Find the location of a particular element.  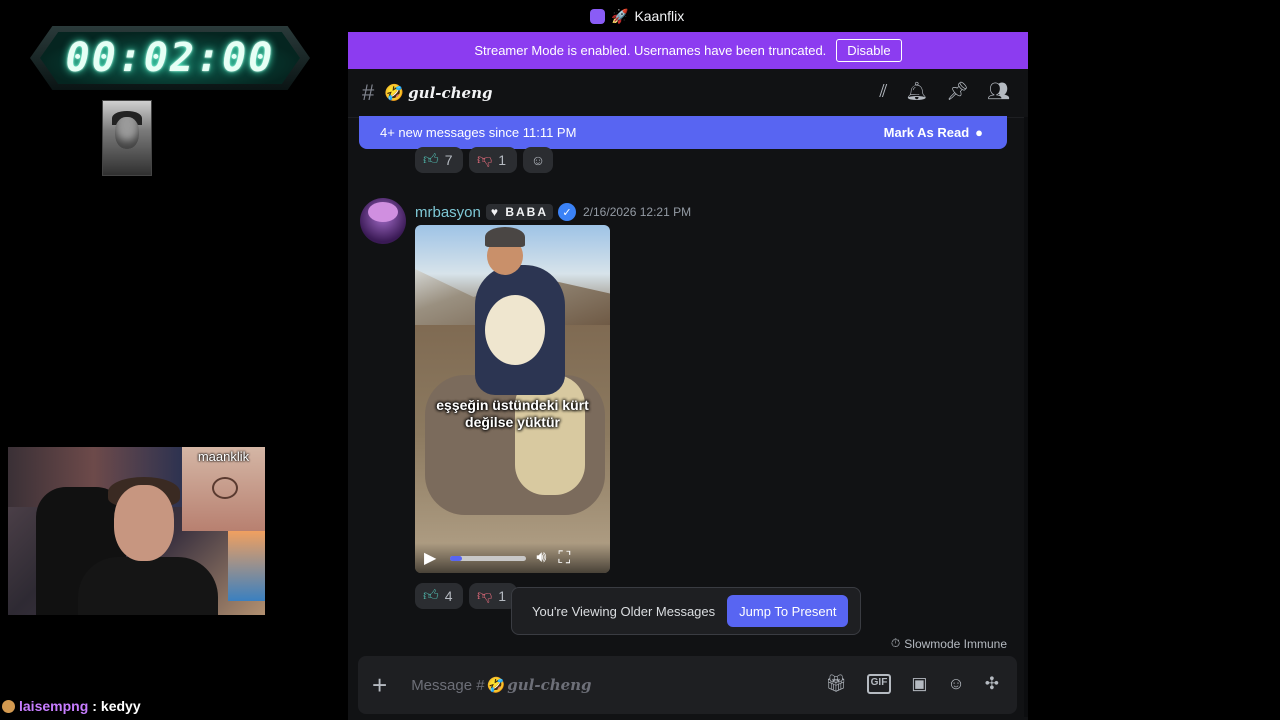

volume-icon: 🔊︎ is located at coordinates (541, 558).